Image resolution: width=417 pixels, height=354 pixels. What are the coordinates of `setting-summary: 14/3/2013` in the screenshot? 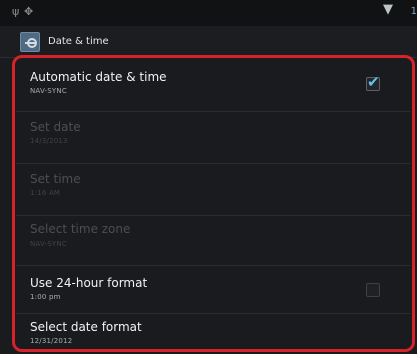 It's located at (49, 141).